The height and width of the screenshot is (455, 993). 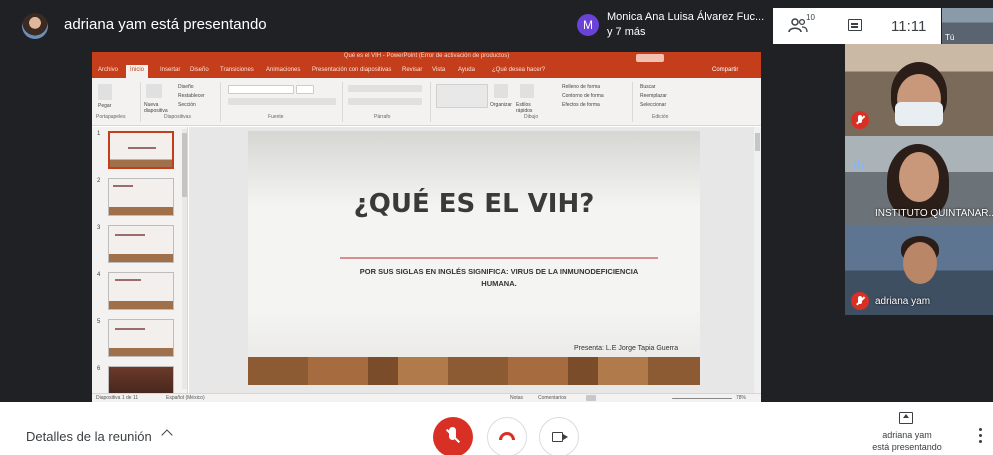 I want to click on chat-button, so click(x=855, y=26).